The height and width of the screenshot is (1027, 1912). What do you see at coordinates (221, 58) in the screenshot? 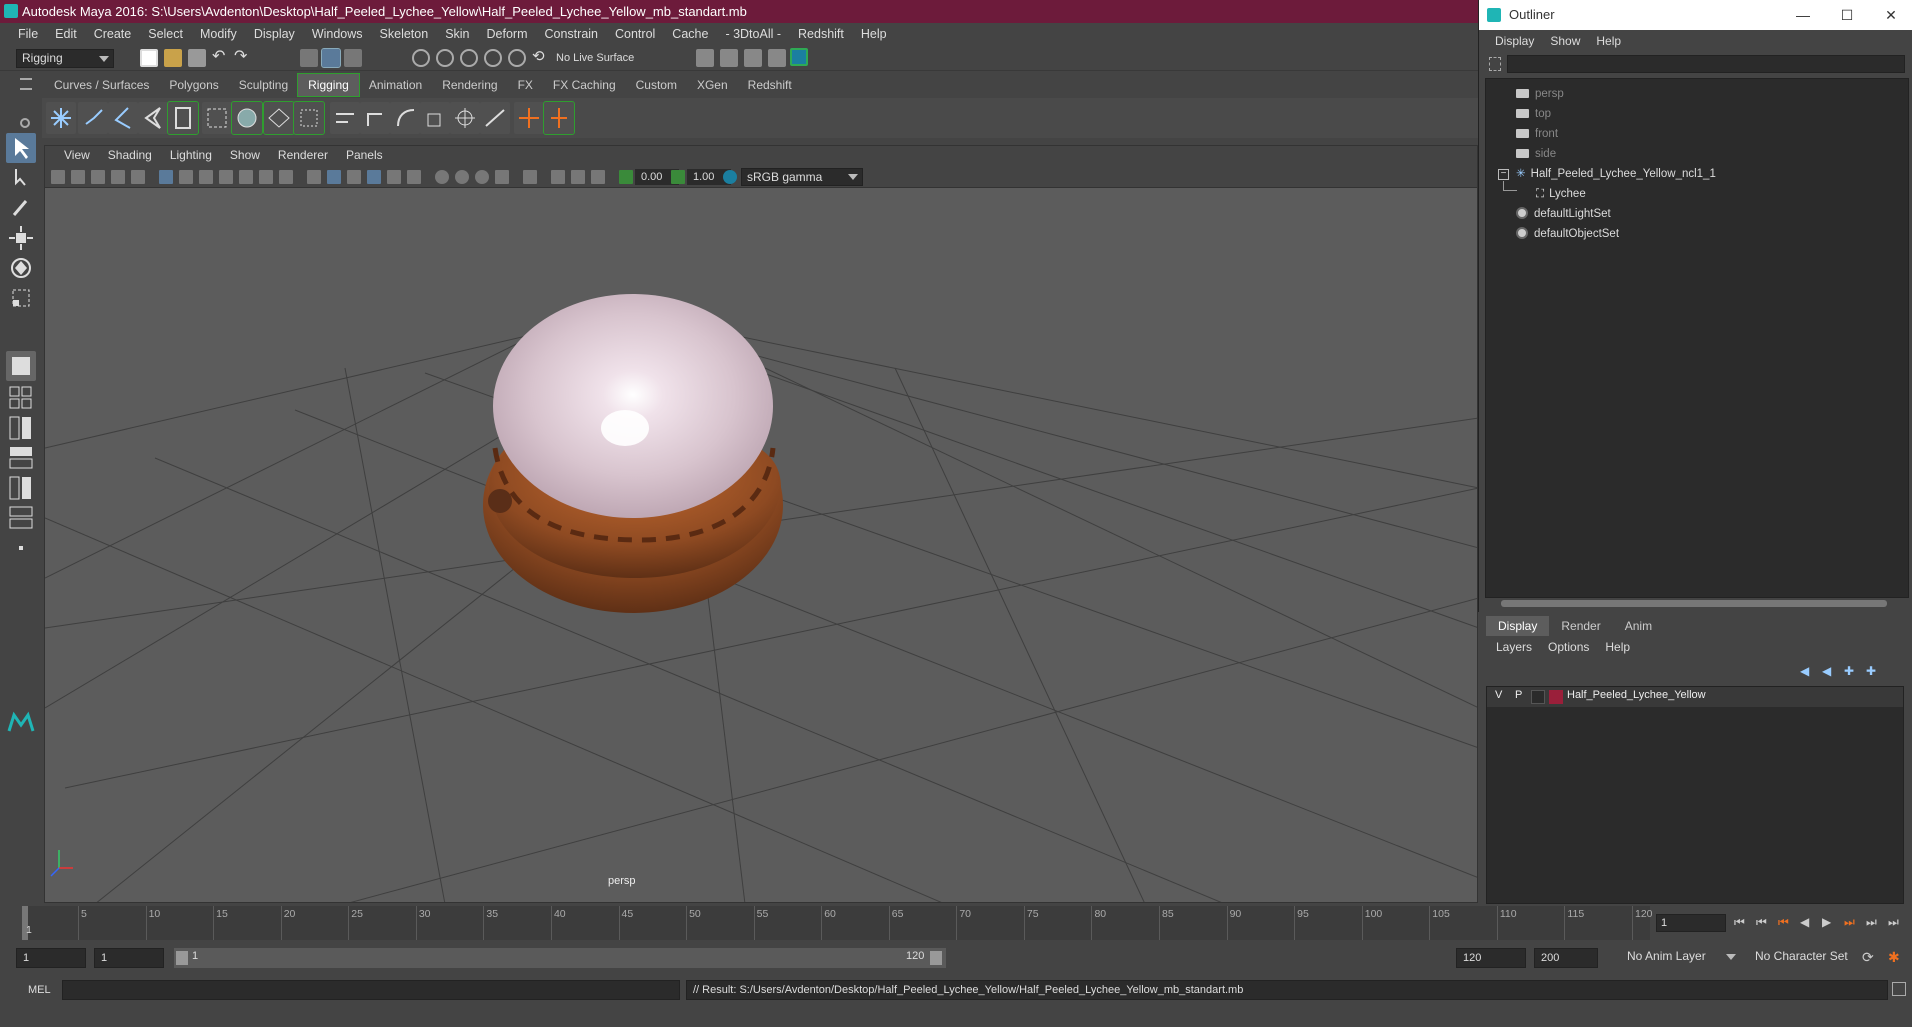
I see `undo-icon: ↶` at bounding box center [221, 58].